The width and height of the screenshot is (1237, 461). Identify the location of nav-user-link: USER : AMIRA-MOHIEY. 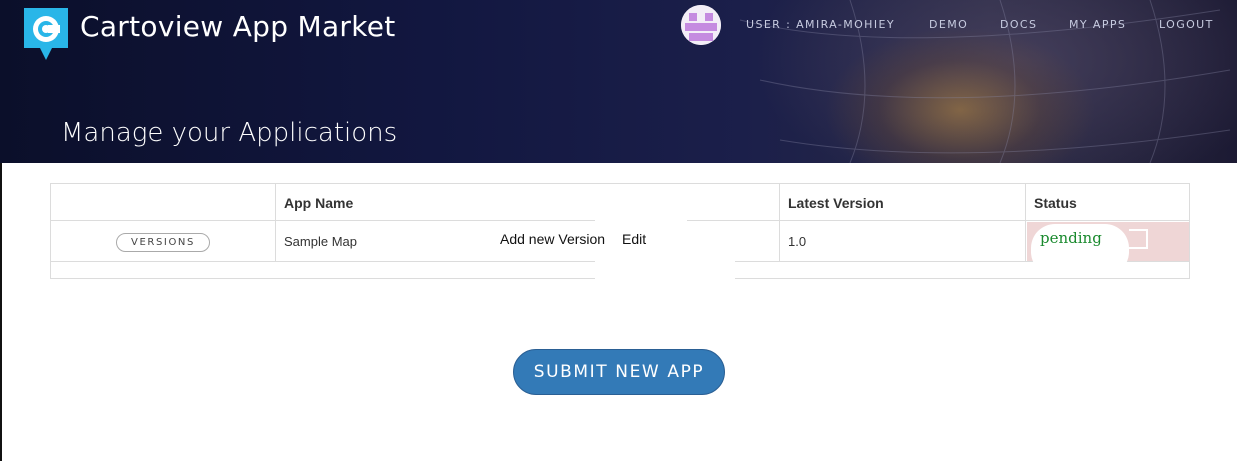
(820, 24).